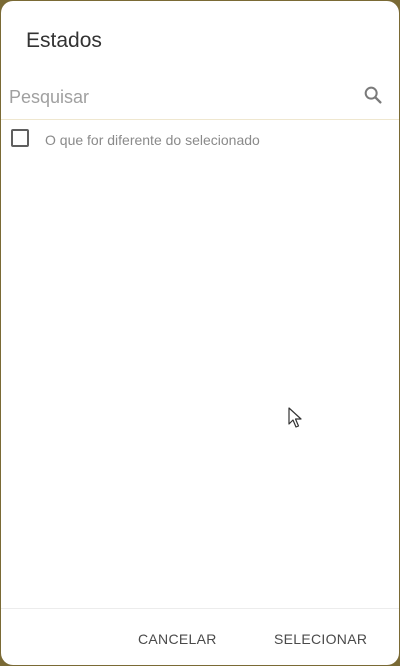 The width and height of the screenshot is (400, 666). Describe the element at coordinates (295, 417) in the screenshot. I see `mouse-cursor-icon` at that location.